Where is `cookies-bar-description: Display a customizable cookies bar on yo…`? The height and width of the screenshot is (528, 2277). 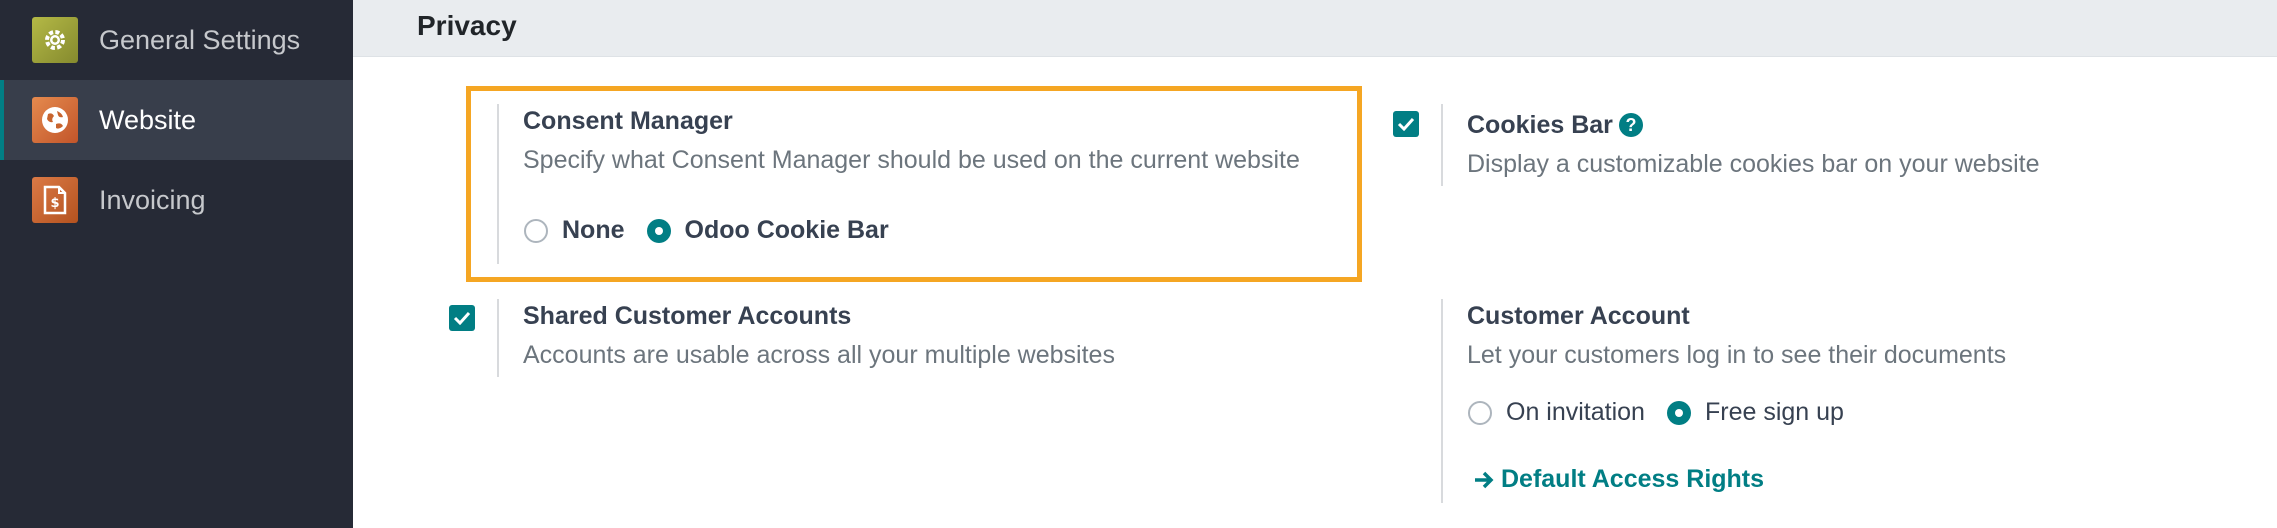
cookies-bar-description: Display a customizable cookies bar on yo… is located at coordinates (1753, 164).